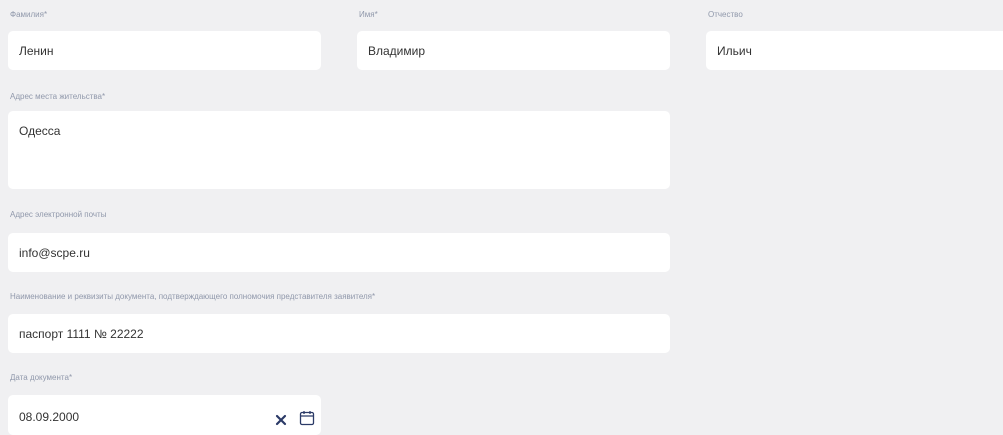 Image resolution: width=1003 pixels, height=435 pixels. I want to click on patronymic-field: Ильич, so click(854, 50).